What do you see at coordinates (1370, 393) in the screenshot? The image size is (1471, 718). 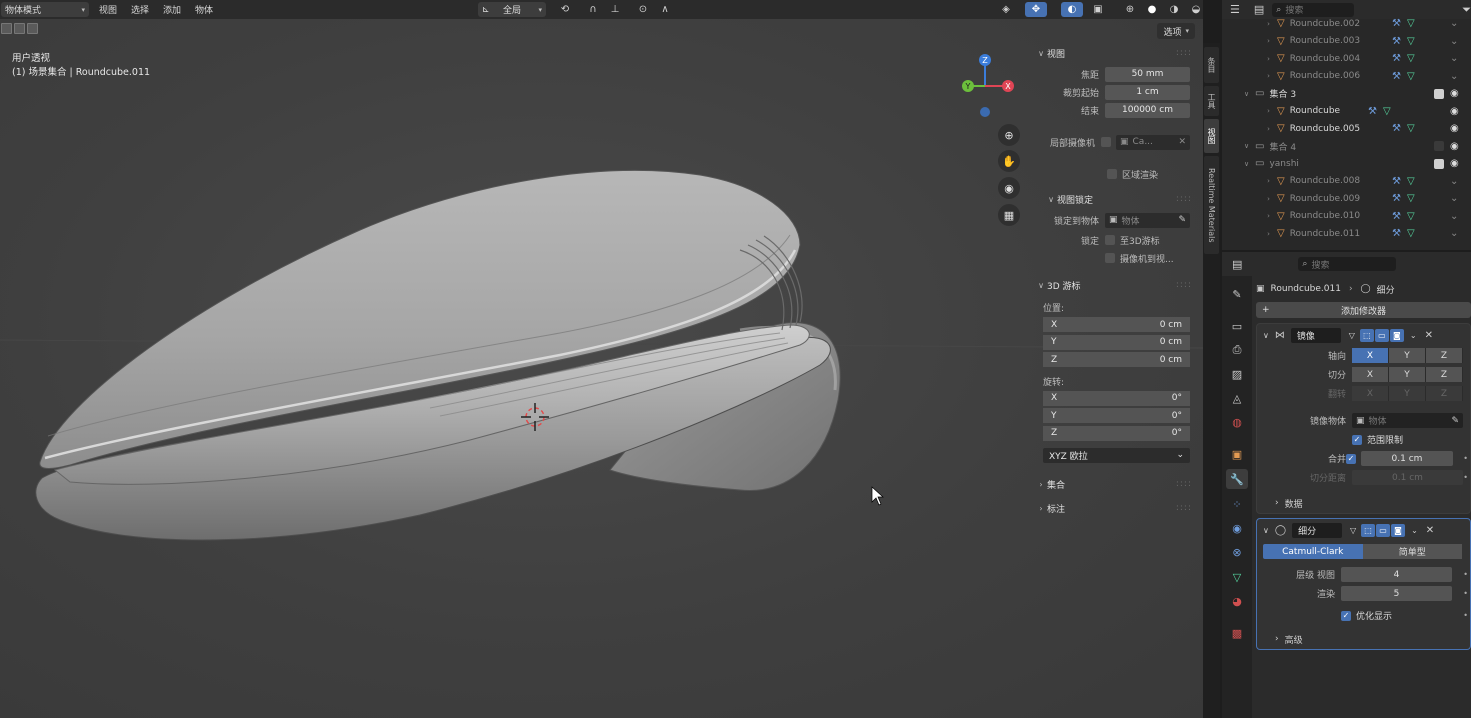 I see `flip-x-toggle: X` at bounding box center [1370, 393].